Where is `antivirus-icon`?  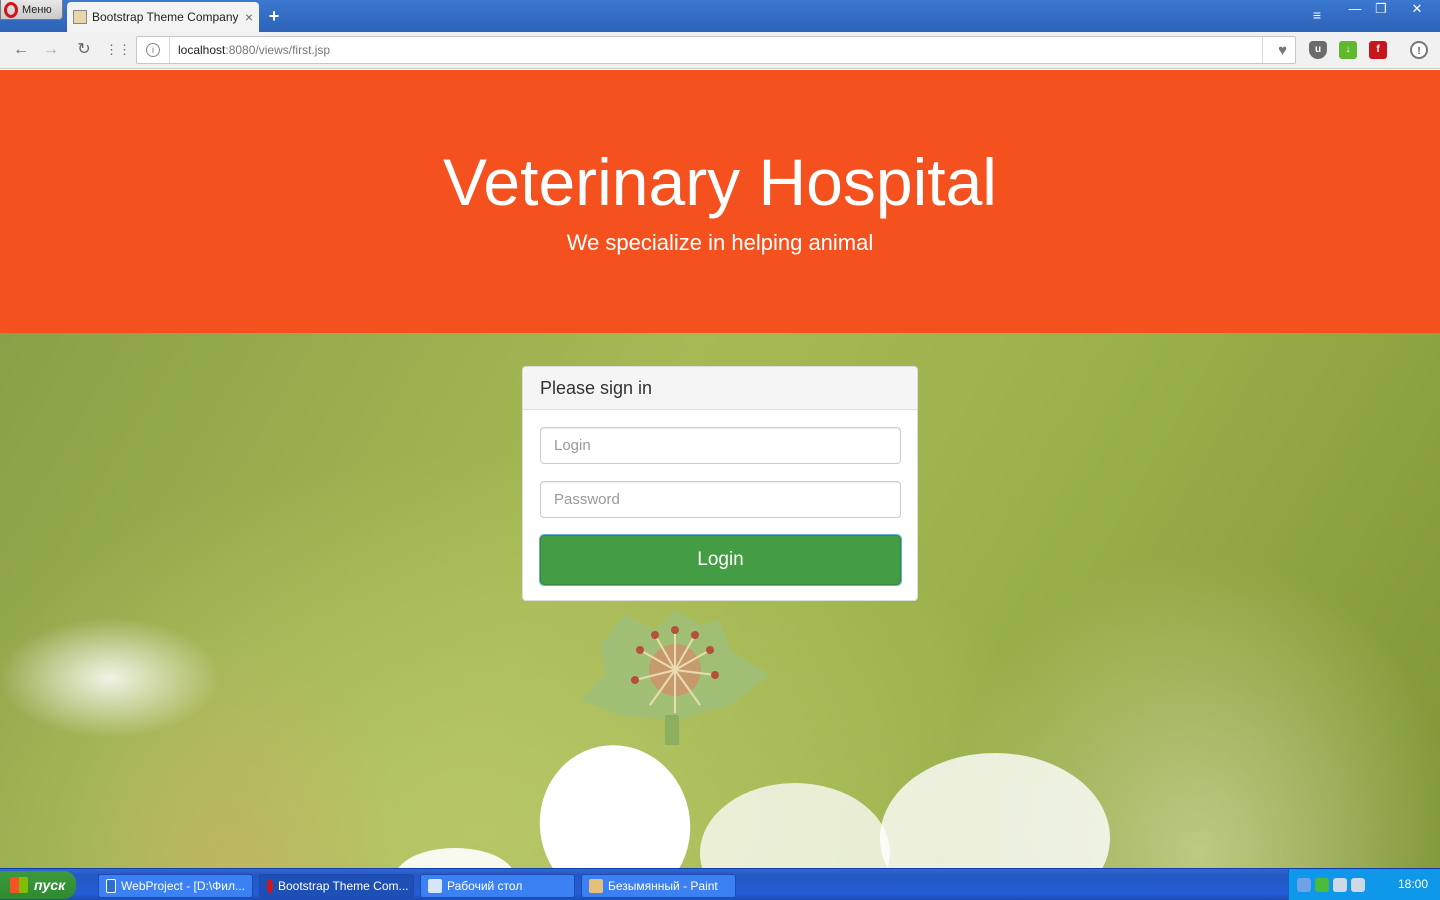 antivirus-icon is located at coordinates (1322, 885).